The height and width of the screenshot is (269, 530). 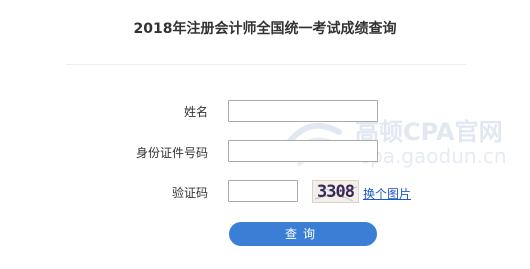 What do you see at coordinates (195, 112) in the screenshot?
I see `name-label: 姓名` at bounding box center [195, 112].